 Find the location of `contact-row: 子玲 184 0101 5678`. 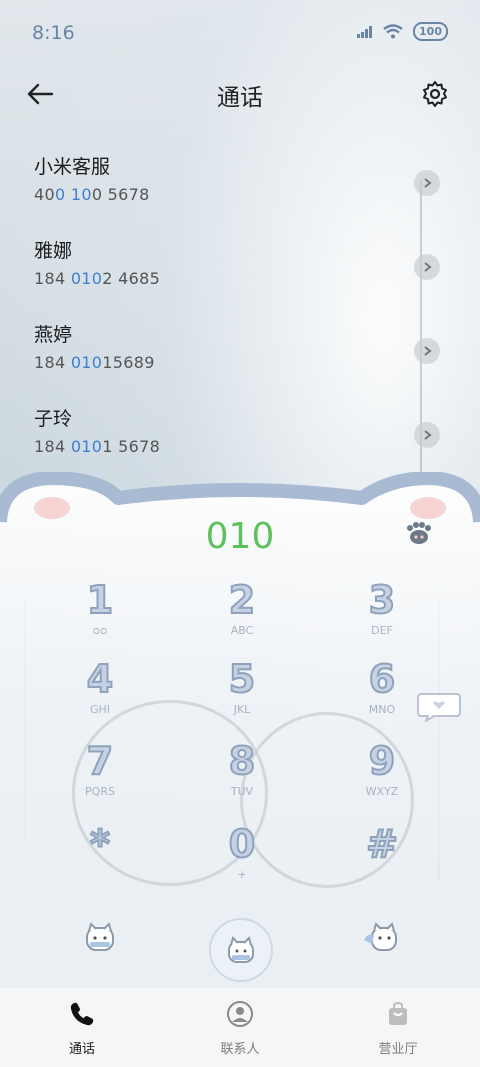

contact-row: 子玲 184 0101 5678 is located at coordinates (244, 439).